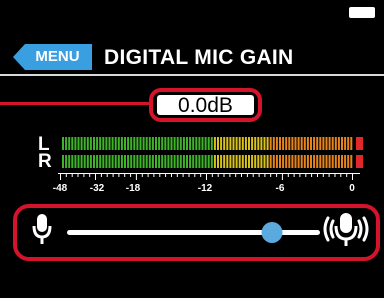  What do you see at coordinates (97, 188) in the screenshot?
I see `scale-label: -32` at bounding box center [97, 188].